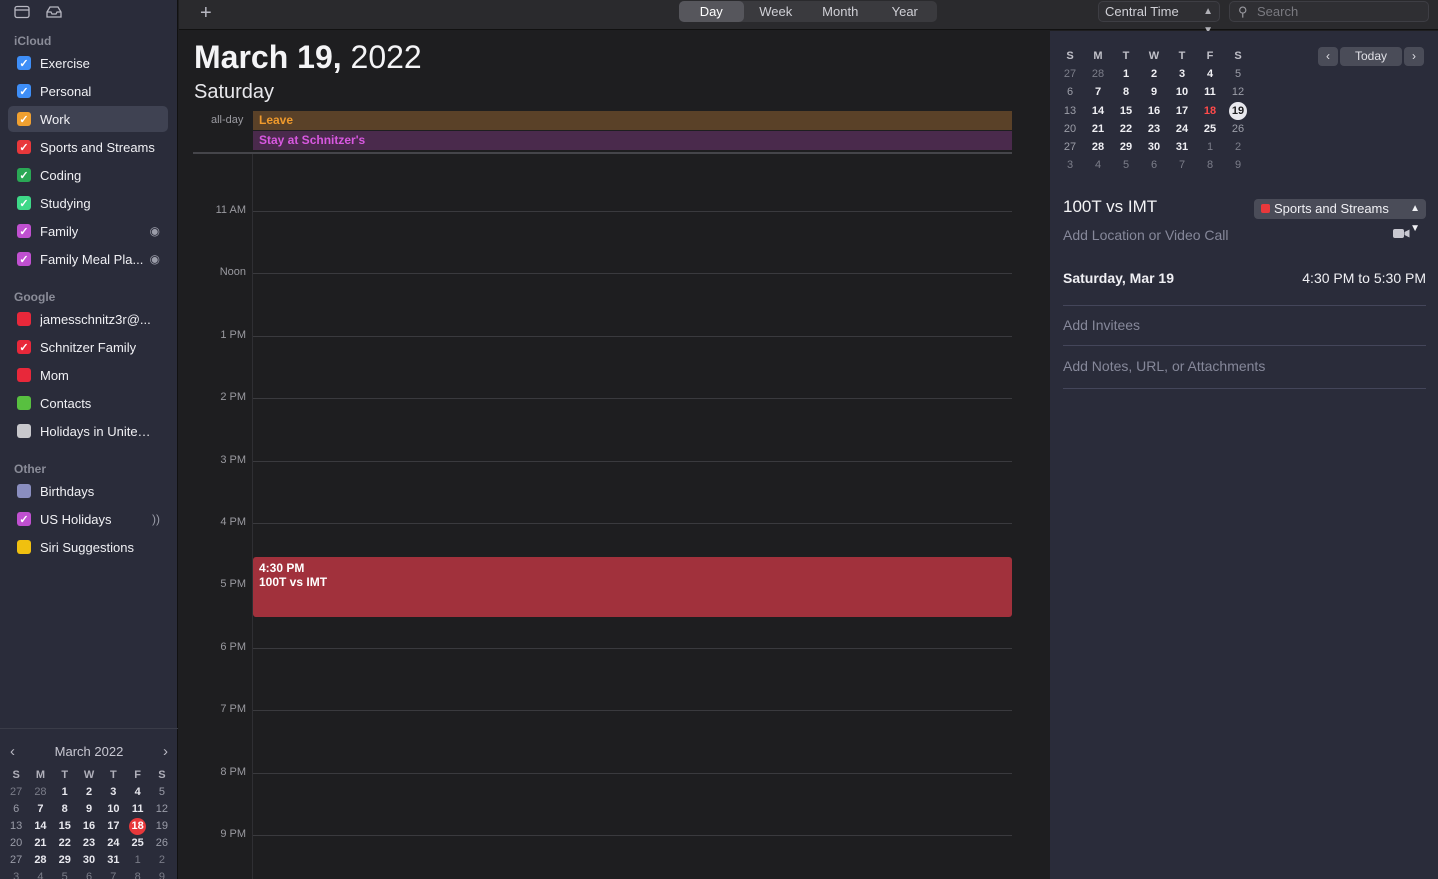  I want to click on chevron-right-icon: ›, so click(165, 751).